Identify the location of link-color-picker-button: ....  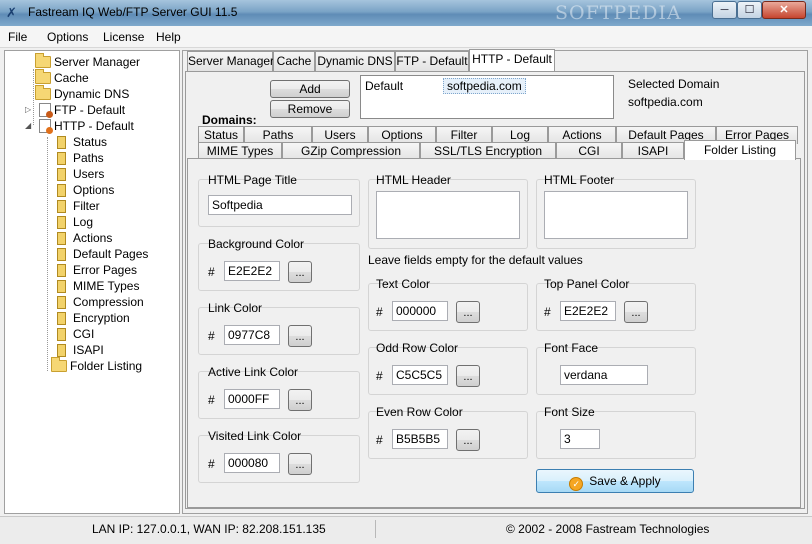
(300, 336).